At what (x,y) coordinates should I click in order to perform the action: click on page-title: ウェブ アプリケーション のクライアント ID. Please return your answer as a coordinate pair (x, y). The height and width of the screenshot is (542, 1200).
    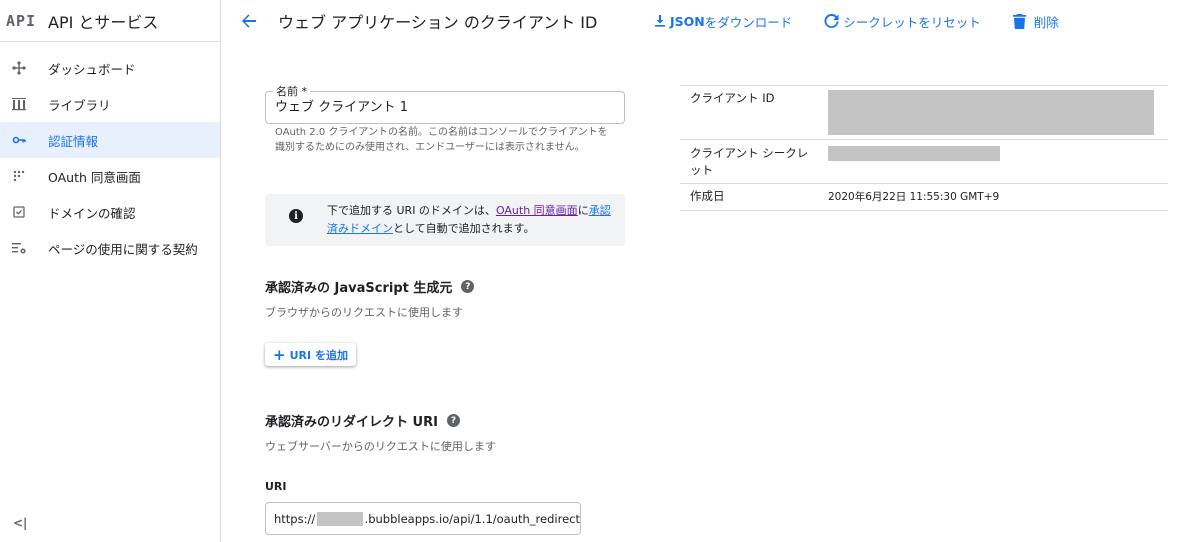
    Looking at the image, I should click on (438, 22).